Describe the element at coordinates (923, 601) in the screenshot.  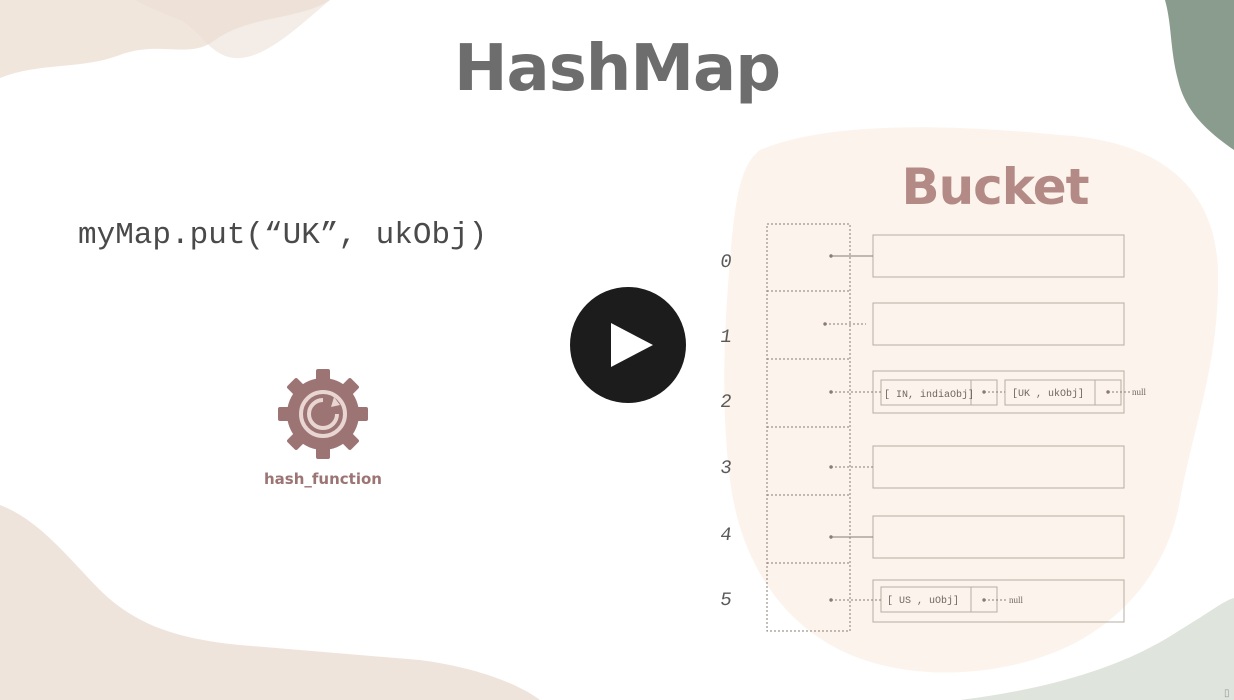
I see `node-label-us: [ US , uObj]` at that location.